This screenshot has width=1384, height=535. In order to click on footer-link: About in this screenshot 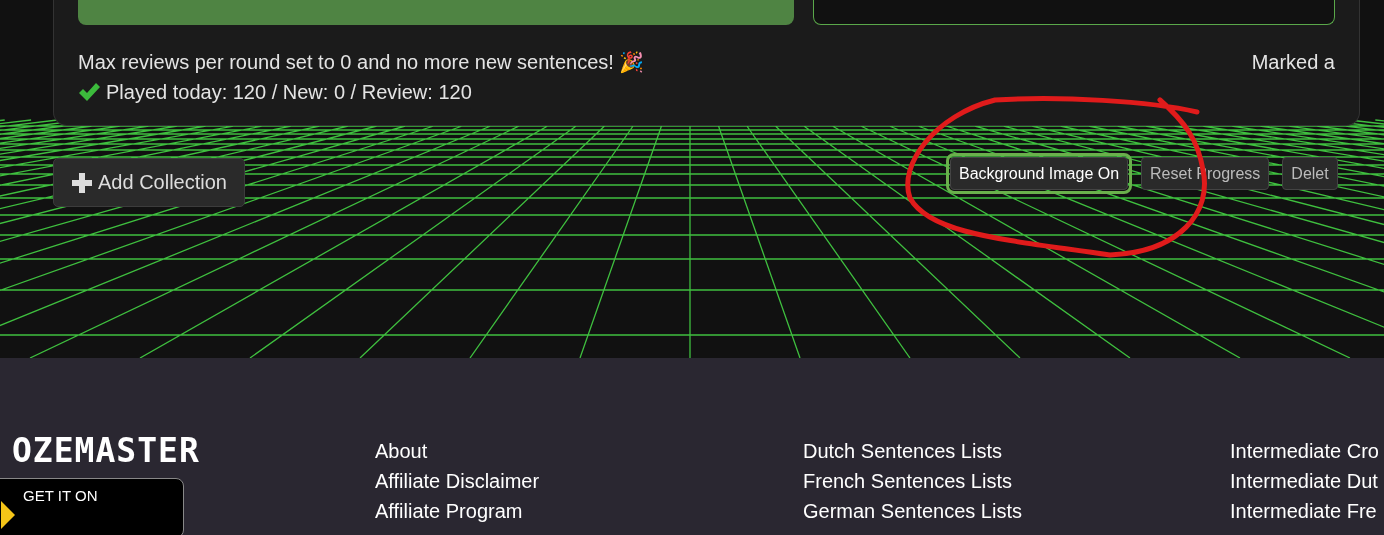, I will do `click(589, 451)`.